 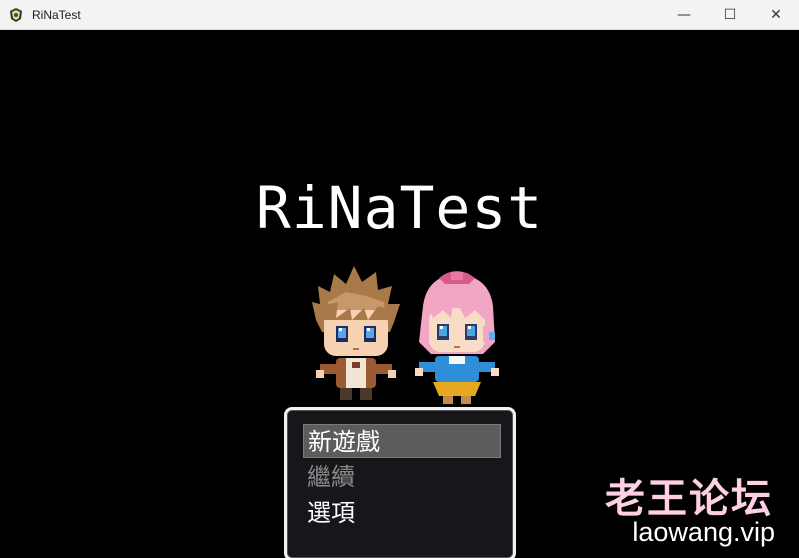 What do you see at coordinates (399, 15) in the screenshot?
I see `window-titlebar: RiNaTest — ☐ ✕` at bounding box center [399, 15].